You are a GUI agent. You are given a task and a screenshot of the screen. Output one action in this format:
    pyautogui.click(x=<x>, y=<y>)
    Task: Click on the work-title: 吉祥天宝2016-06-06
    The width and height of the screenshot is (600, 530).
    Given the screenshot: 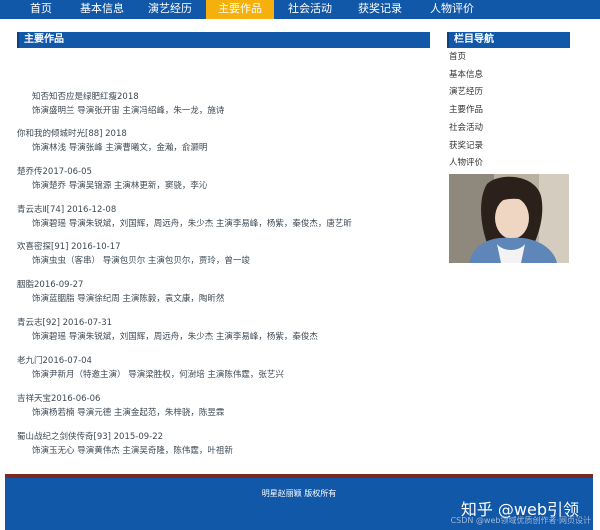 What is the action you would take?
    pyautogui.click(x=59, y=399)
    